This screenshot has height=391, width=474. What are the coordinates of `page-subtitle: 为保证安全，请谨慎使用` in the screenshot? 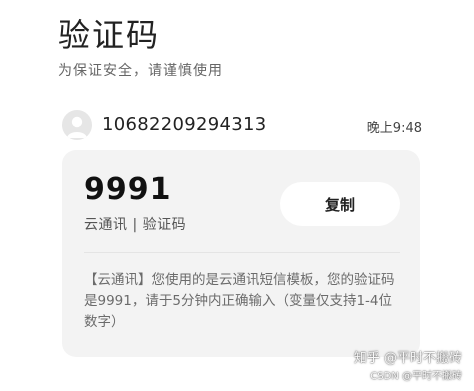 It's located at (140, 71).